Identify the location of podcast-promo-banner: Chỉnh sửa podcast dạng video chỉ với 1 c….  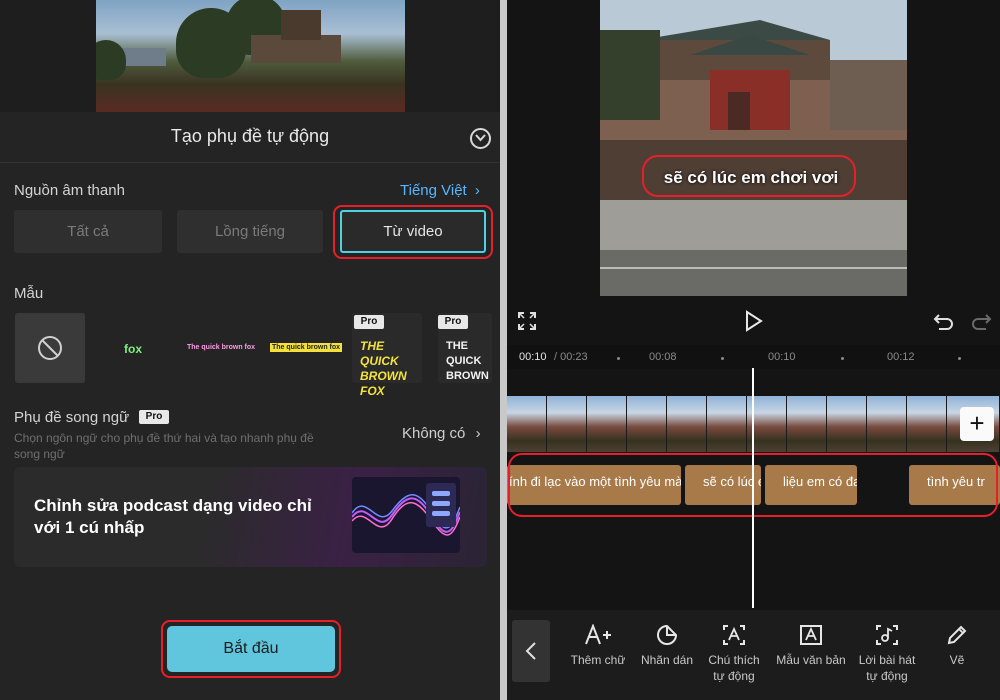
(250, 517).